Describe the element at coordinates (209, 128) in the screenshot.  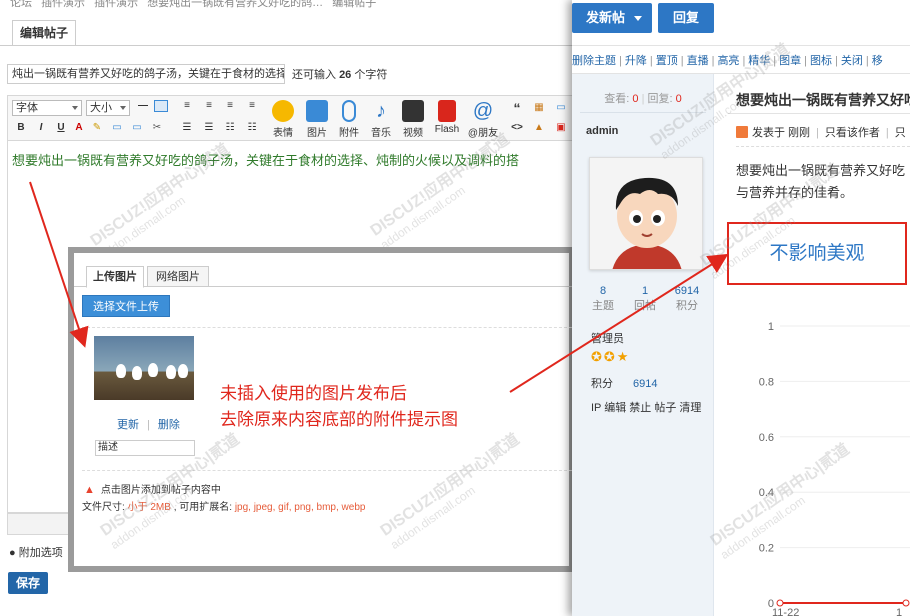
I see `outdent-icon: ☰` at that location.